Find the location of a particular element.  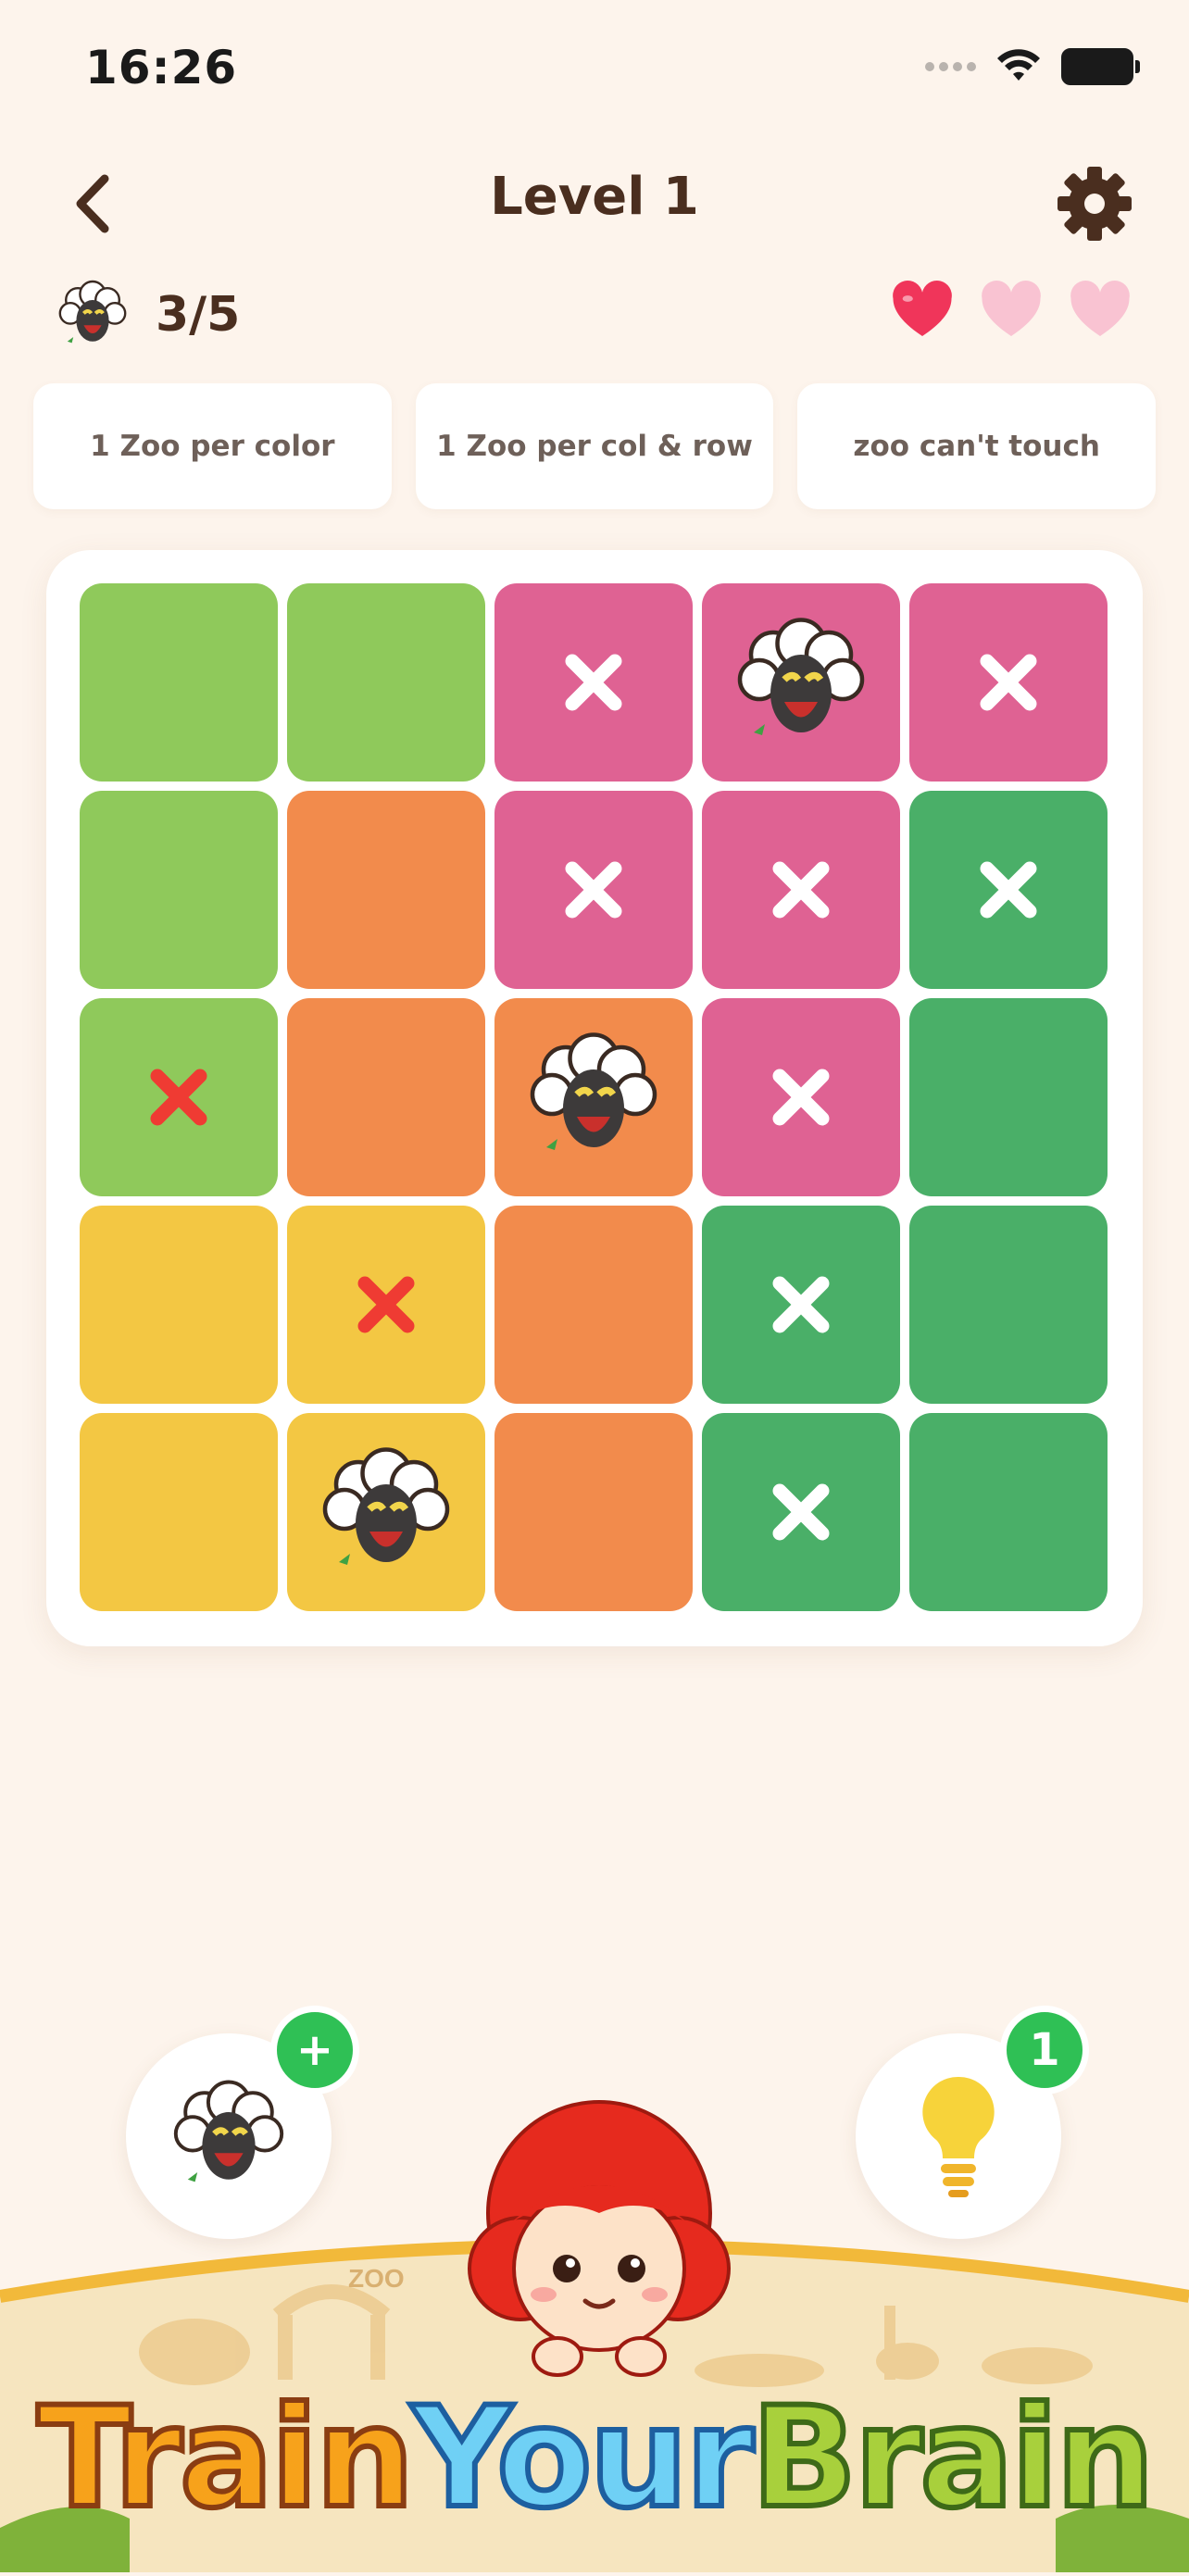

banner-word-your: Your is located at coordinates (582, 2458).